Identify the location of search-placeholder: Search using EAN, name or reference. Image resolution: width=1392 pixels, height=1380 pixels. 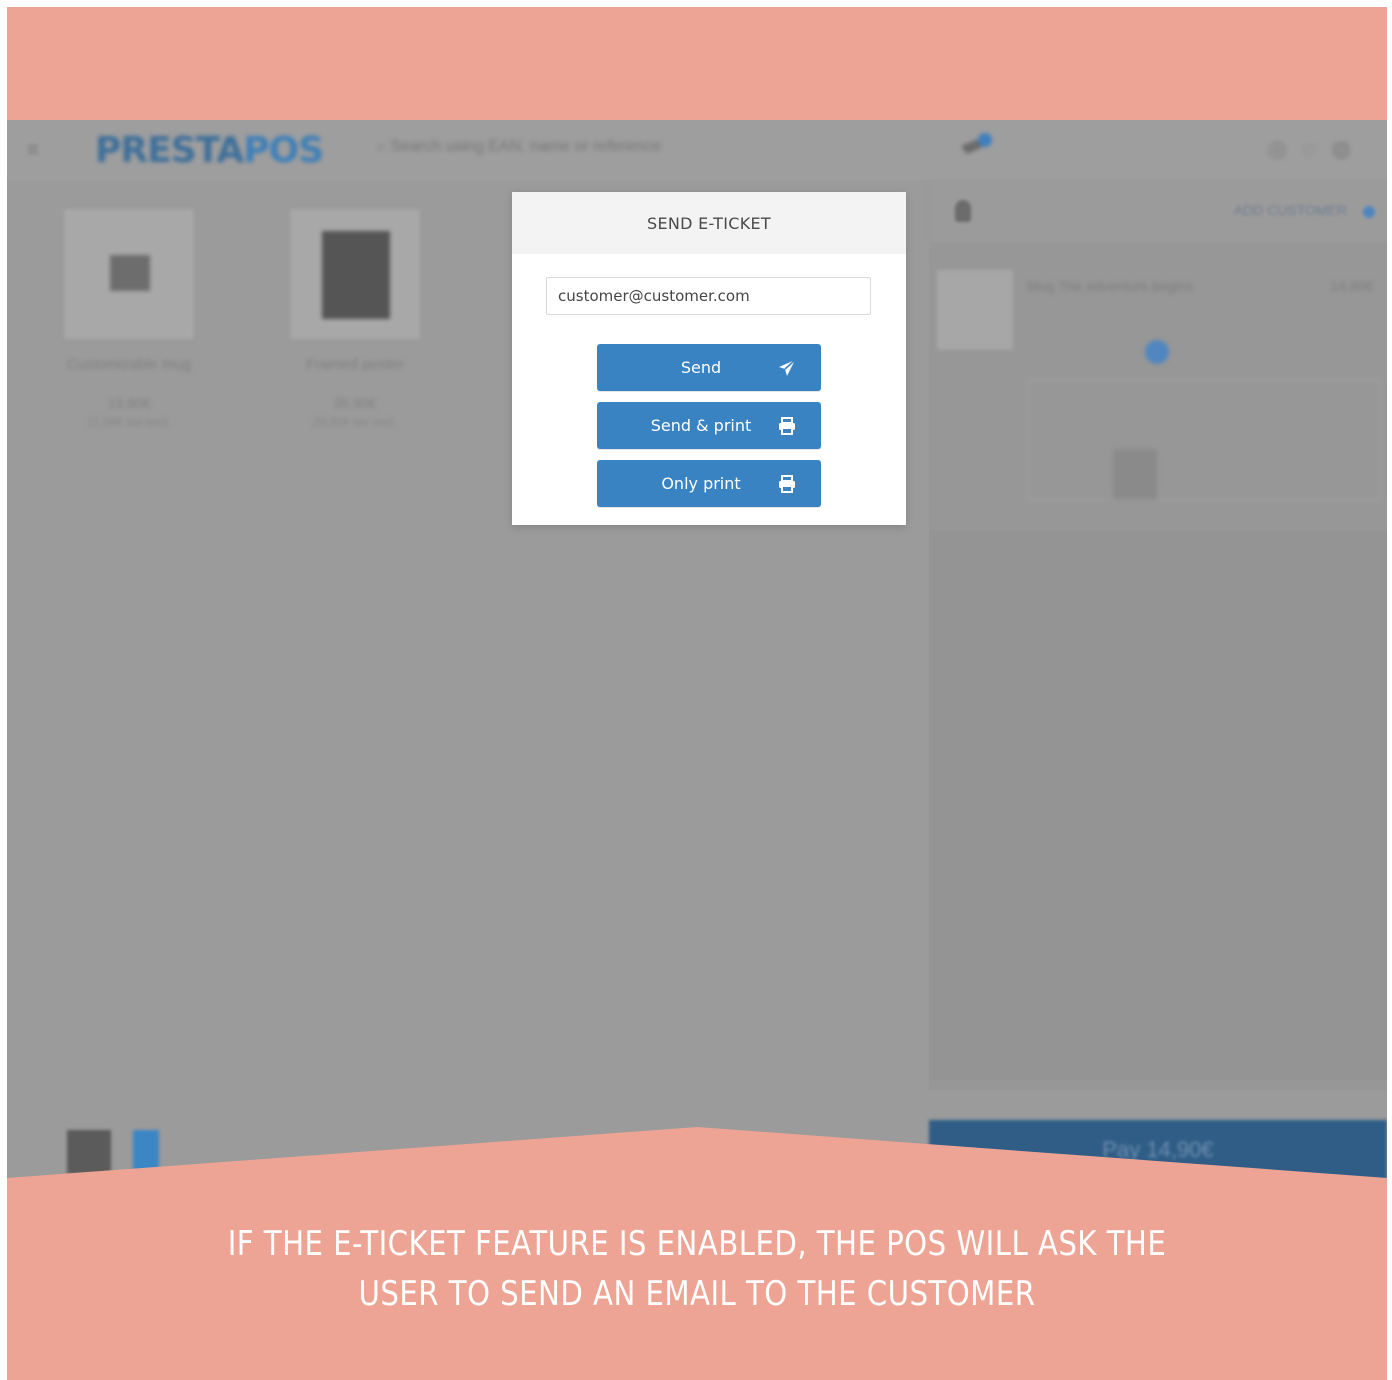
(525, 146).